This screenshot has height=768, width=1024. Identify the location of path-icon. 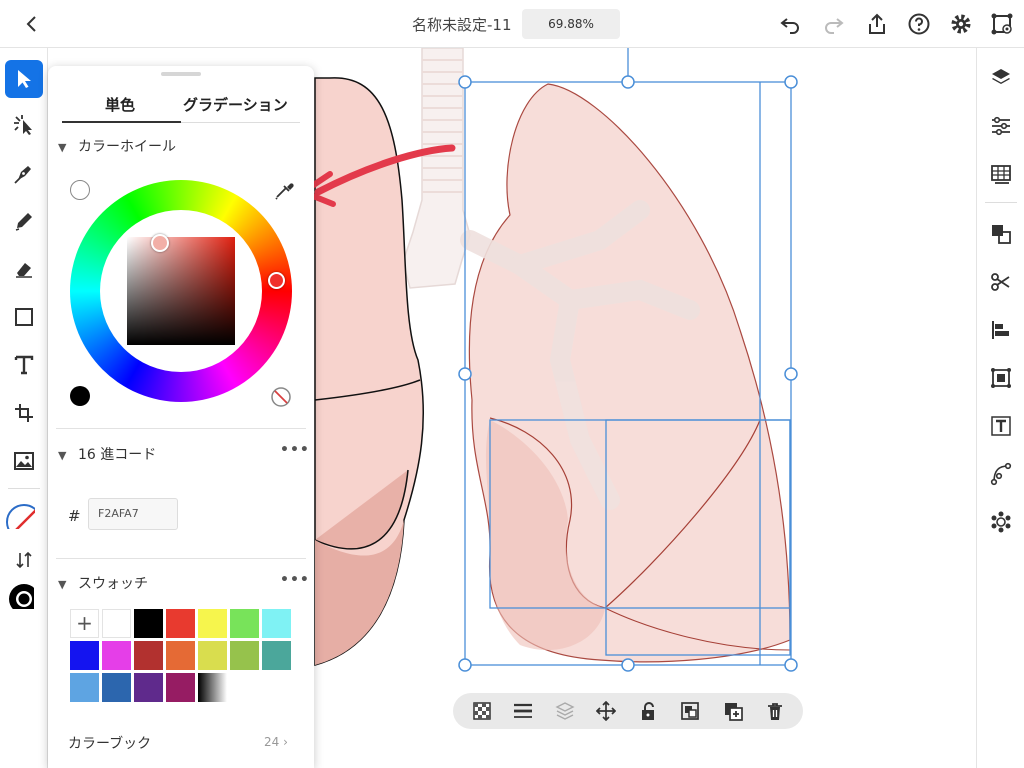
(1001, 474).